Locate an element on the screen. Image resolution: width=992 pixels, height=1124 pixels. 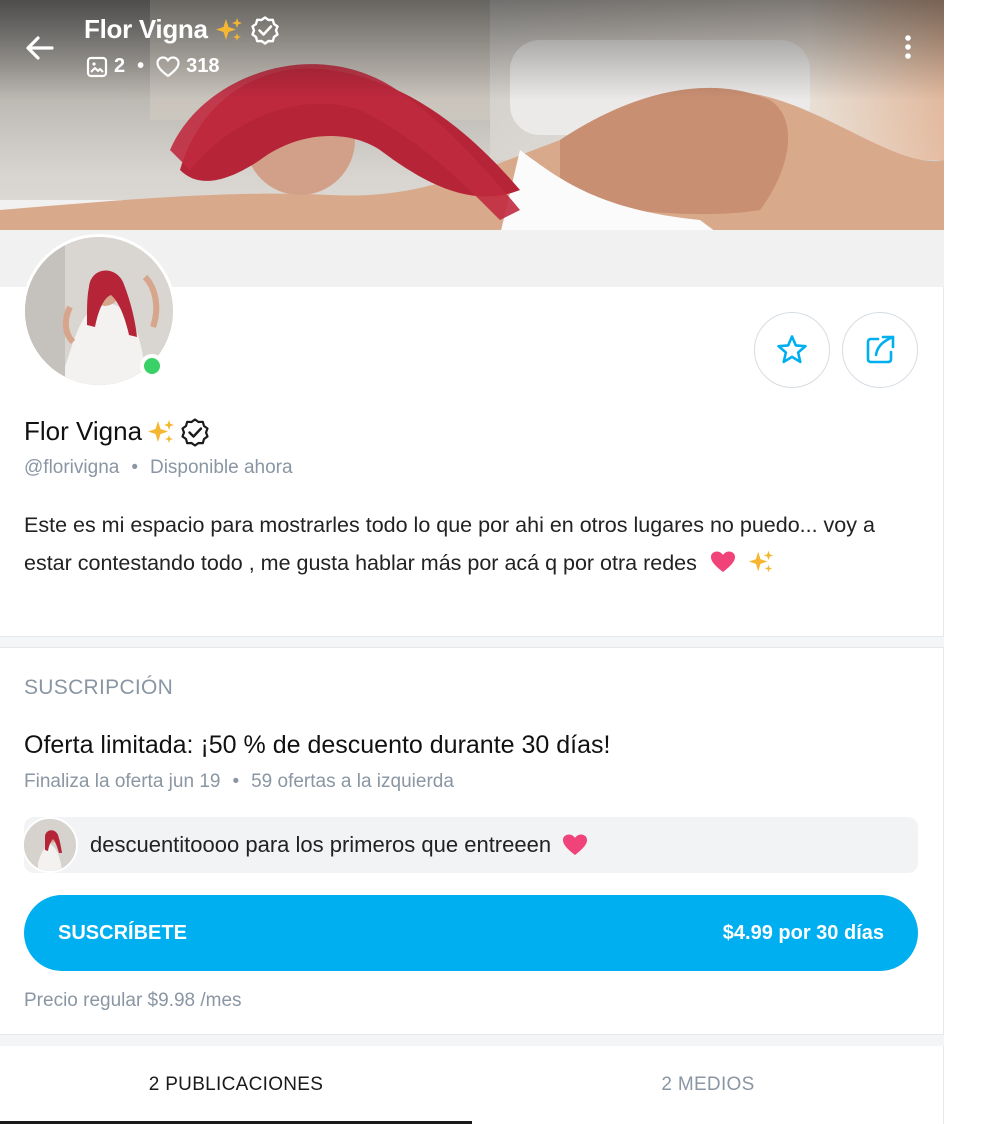
subscribe-button-price: $4.99 por 30 días is located at coordinates (803, 932).